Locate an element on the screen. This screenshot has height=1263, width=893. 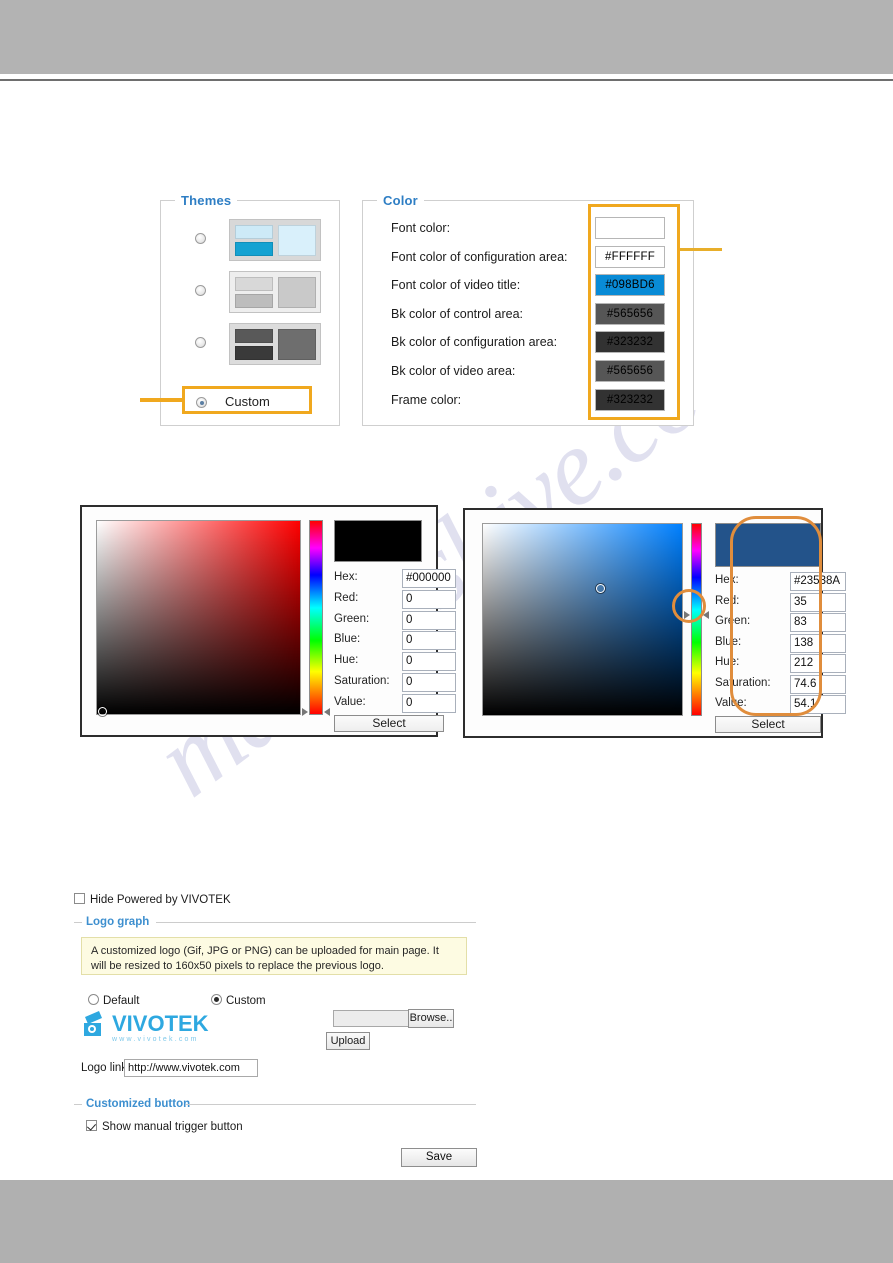
picker-field-input: 138 is located at coordinates (818, 643).